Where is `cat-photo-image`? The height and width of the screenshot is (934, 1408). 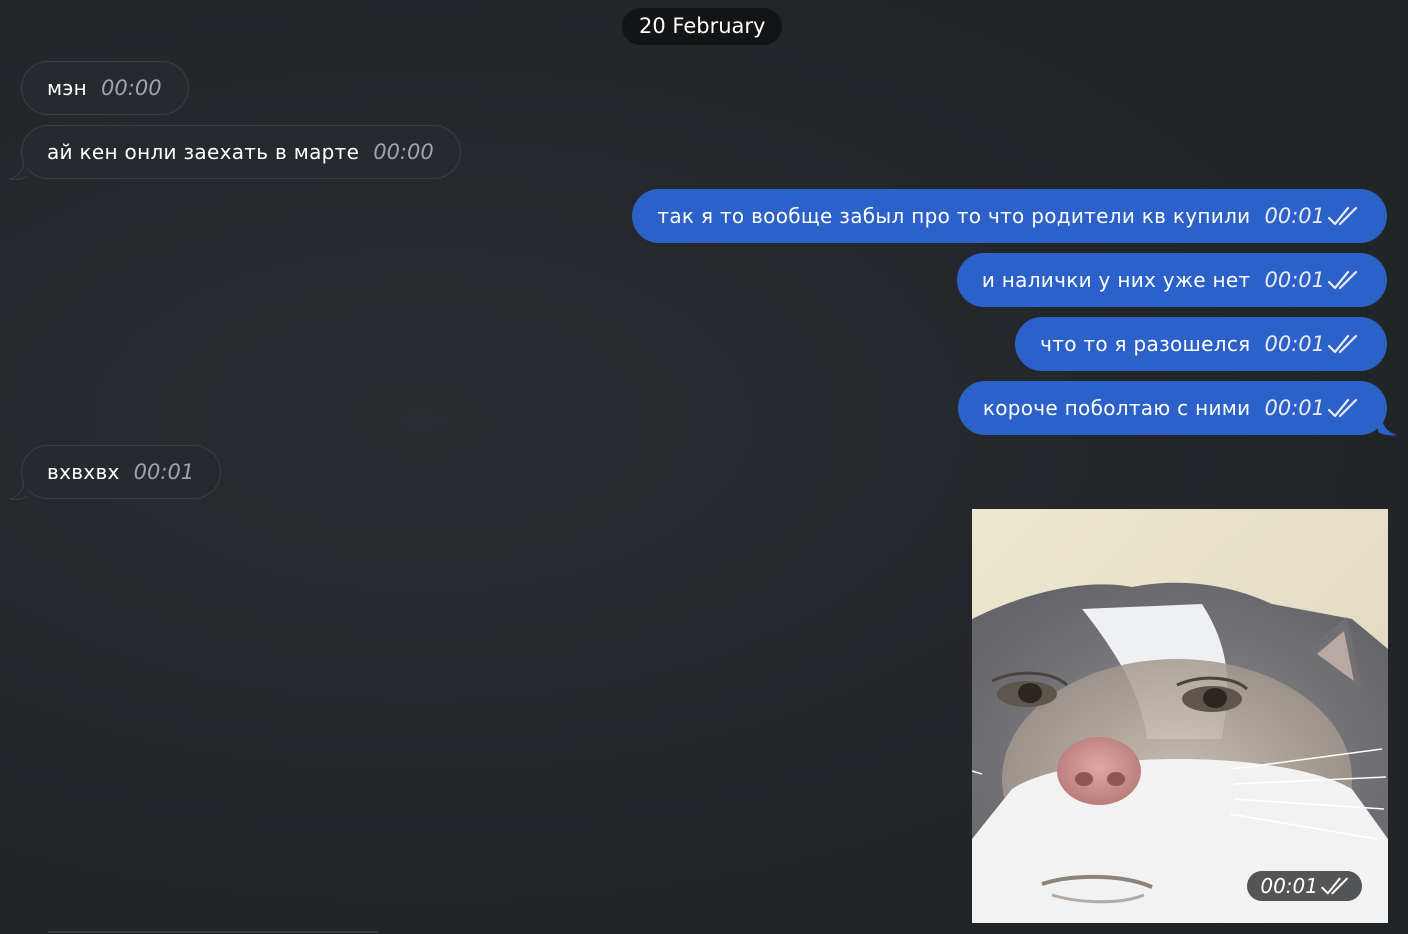 cat-photo-image is located at coordinates (1180, 716).